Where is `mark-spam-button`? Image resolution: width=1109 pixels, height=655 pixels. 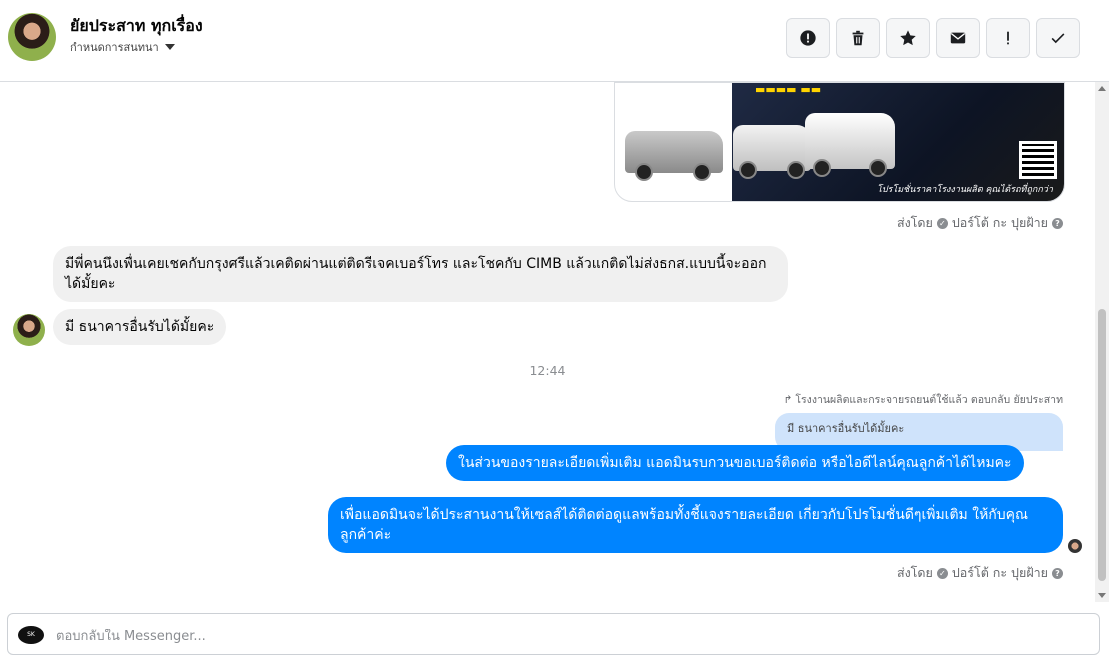 mark-spam-button is located at coordinates (808, 38).